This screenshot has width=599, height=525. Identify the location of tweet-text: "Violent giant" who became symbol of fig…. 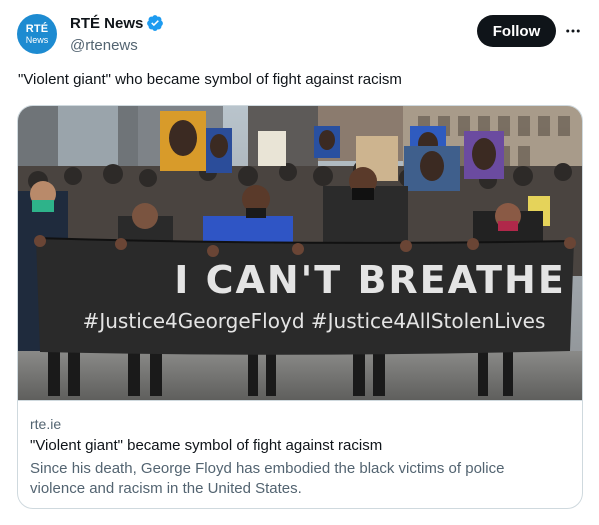
(210, 79).